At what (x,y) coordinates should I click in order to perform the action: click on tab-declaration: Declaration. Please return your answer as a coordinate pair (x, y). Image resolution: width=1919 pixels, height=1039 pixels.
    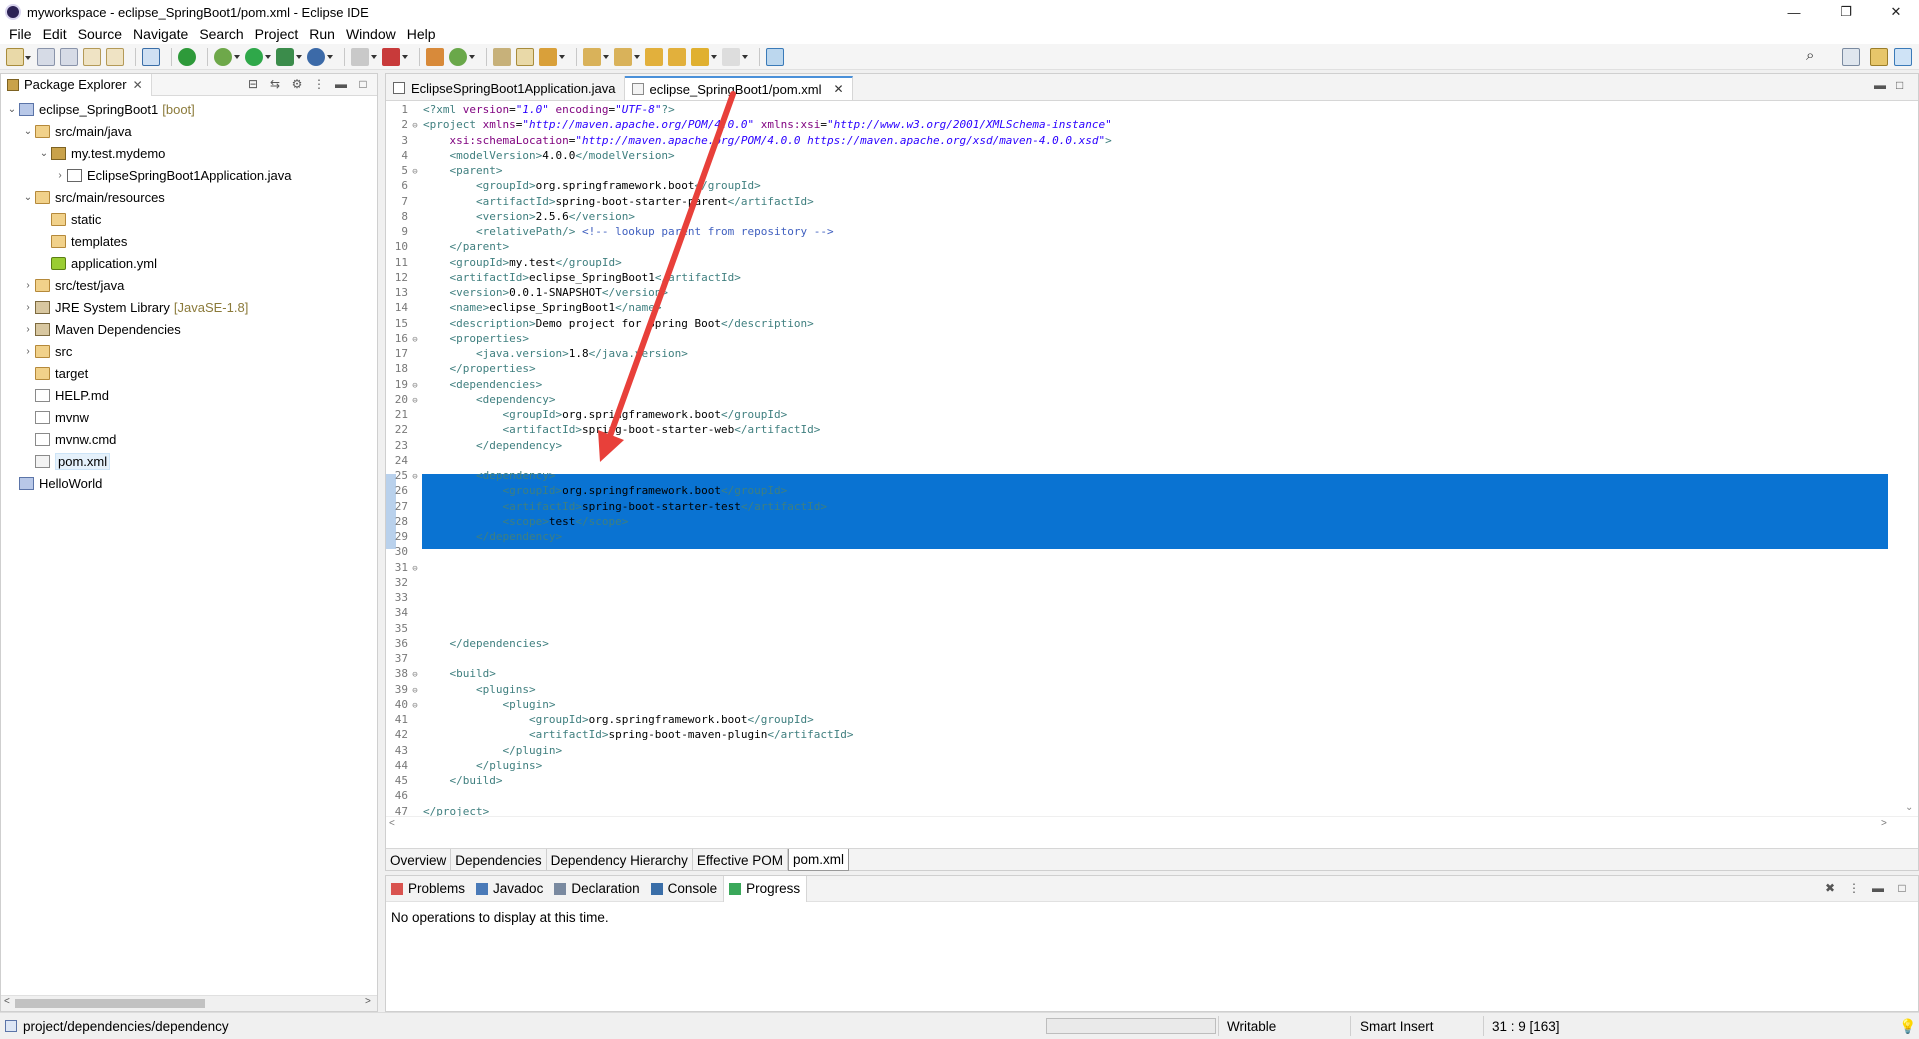
    Looking at the image, I should click on (597, 889).